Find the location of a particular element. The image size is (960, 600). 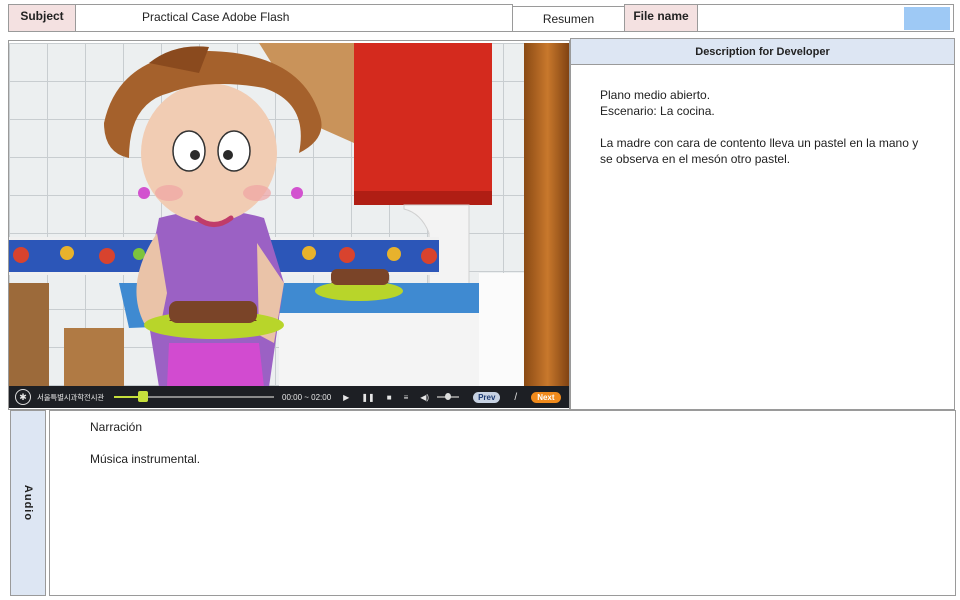

description-header: Description for Developer is located at coordinates (762, 52).